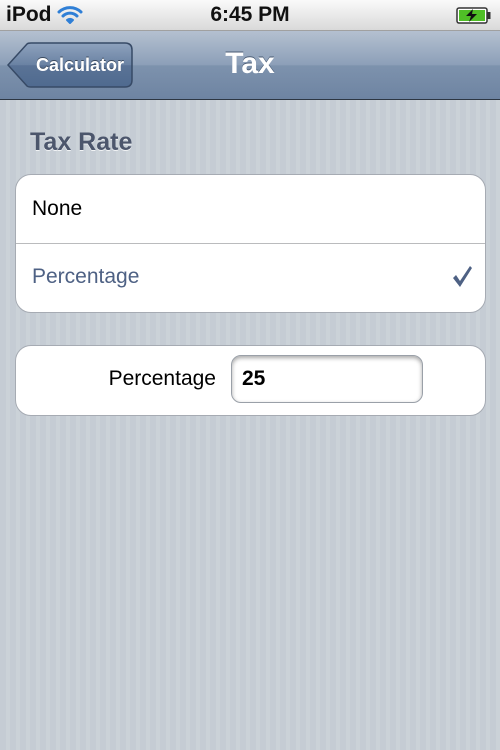 The height and width of the screenshot is (750, 500). I want to click on percentage-label: Percentage, so click(162, 378).